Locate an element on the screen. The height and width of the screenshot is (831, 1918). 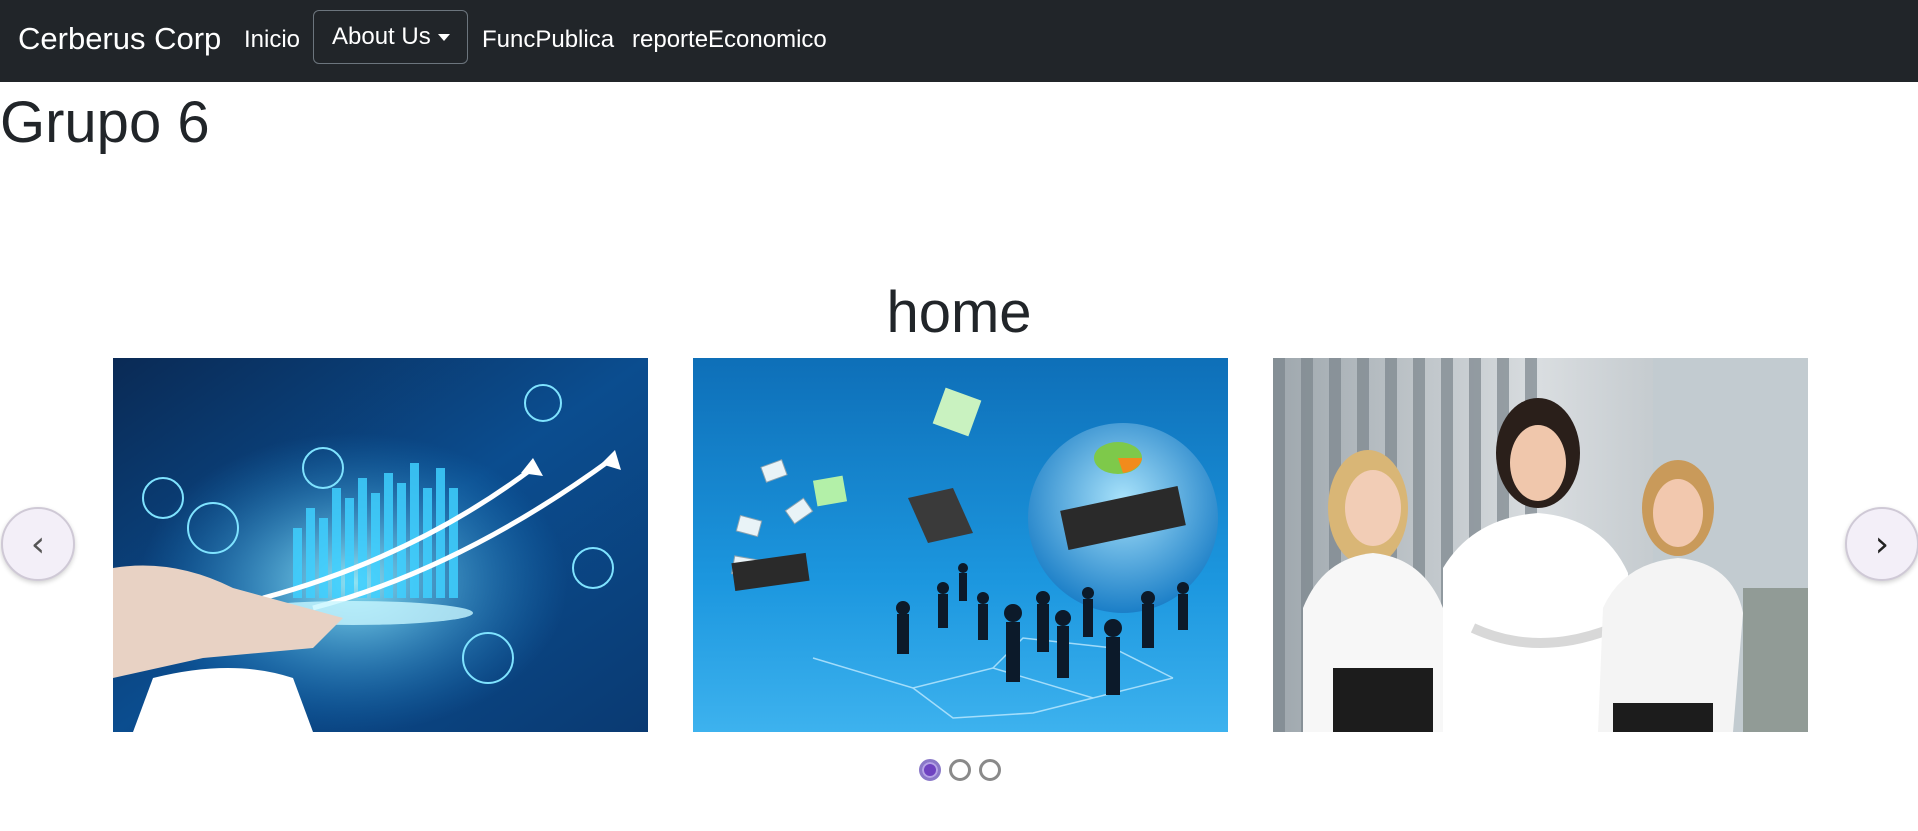
chevron-right-icon: › is located at coordinates (1882, 544).